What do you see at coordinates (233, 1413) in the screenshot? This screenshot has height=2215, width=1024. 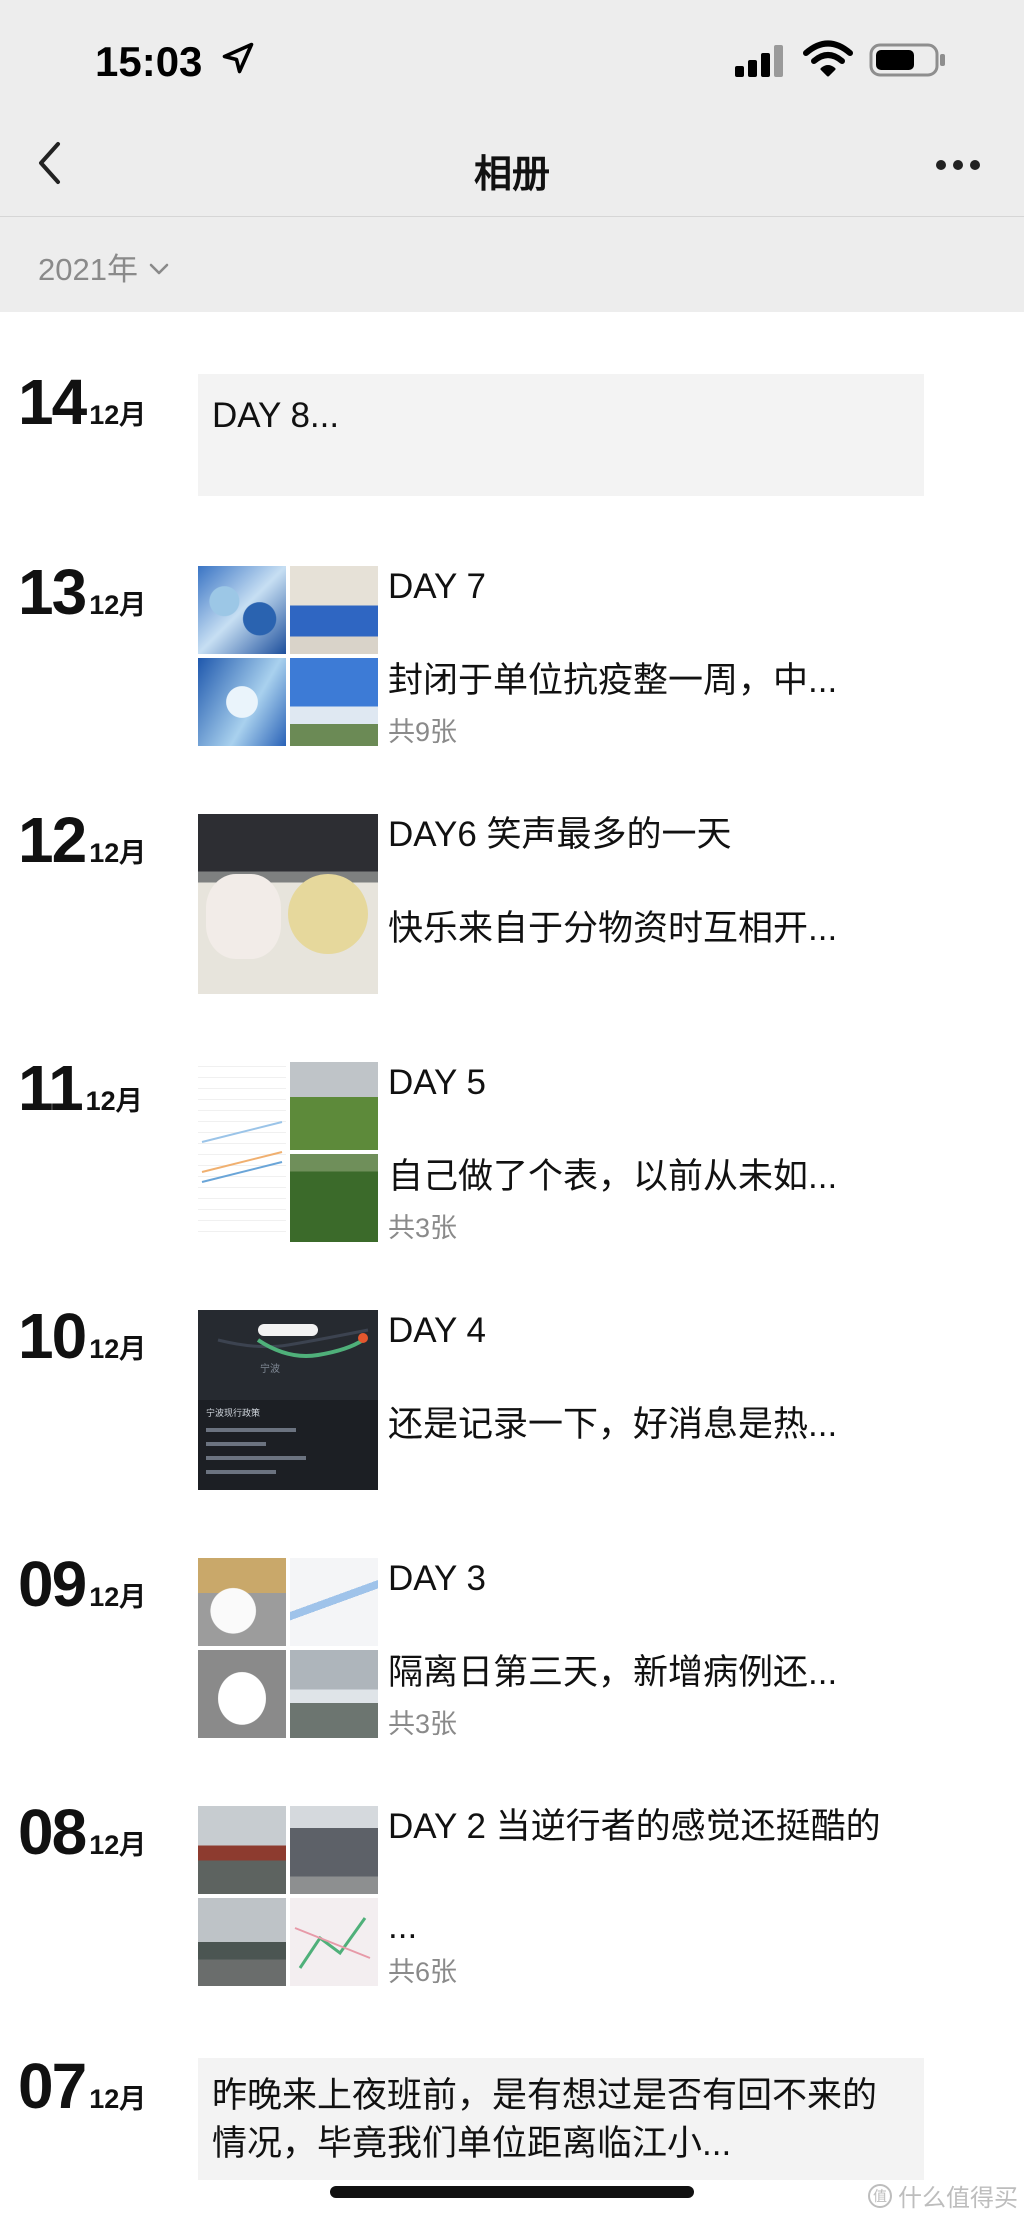 I see `map-label: 宁波现行政策` at bounding box center [233, 1413].